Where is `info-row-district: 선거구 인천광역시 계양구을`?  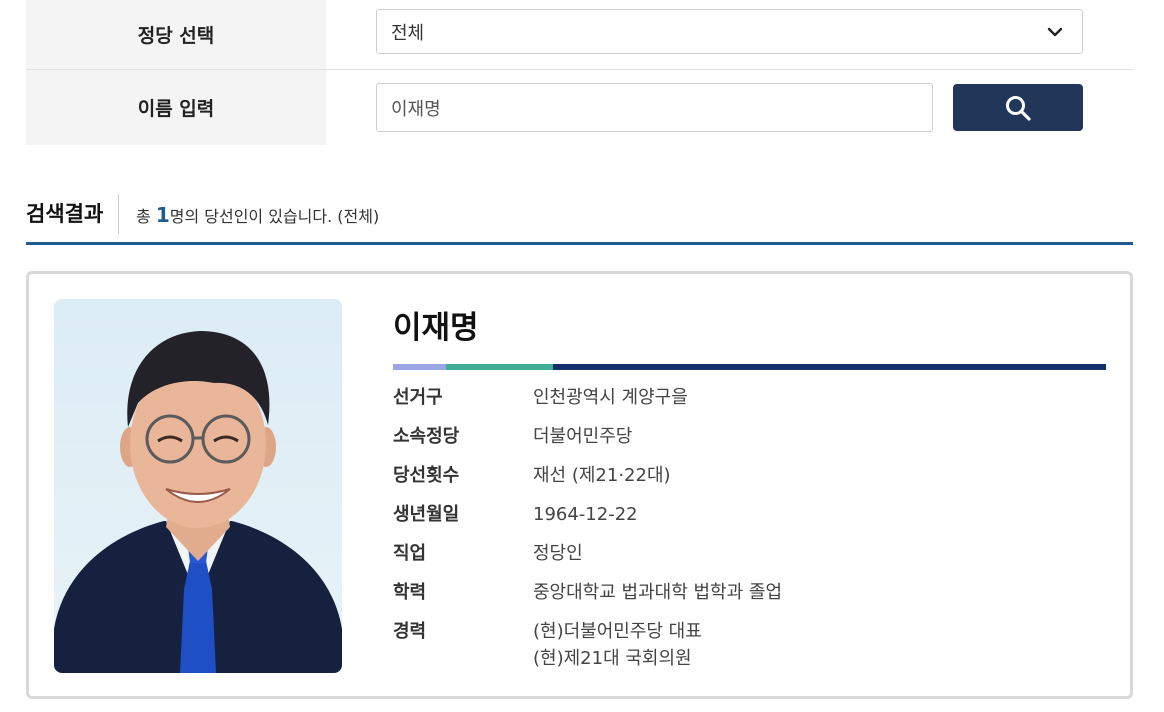
info-row-district: 선거구 인천광역시 계양구을 is located at coordinates (749, 397).